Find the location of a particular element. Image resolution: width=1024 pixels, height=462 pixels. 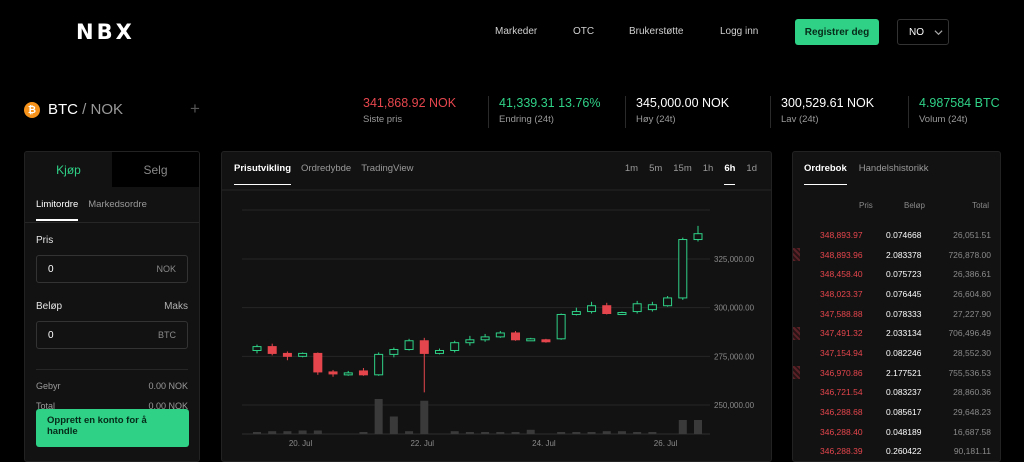

buy-sell-tabs: Kjøp Selg is located at coordinates (112, 169).